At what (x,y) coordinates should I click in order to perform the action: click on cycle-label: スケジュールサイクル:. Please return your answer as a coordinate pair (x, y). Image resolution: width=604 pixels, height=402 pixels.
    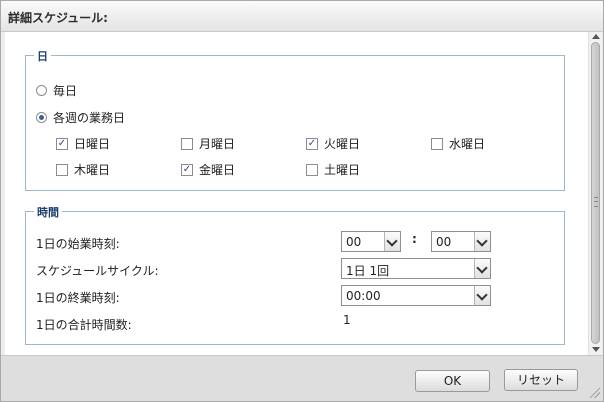
    Looking at the image, I should click on (97, 271).